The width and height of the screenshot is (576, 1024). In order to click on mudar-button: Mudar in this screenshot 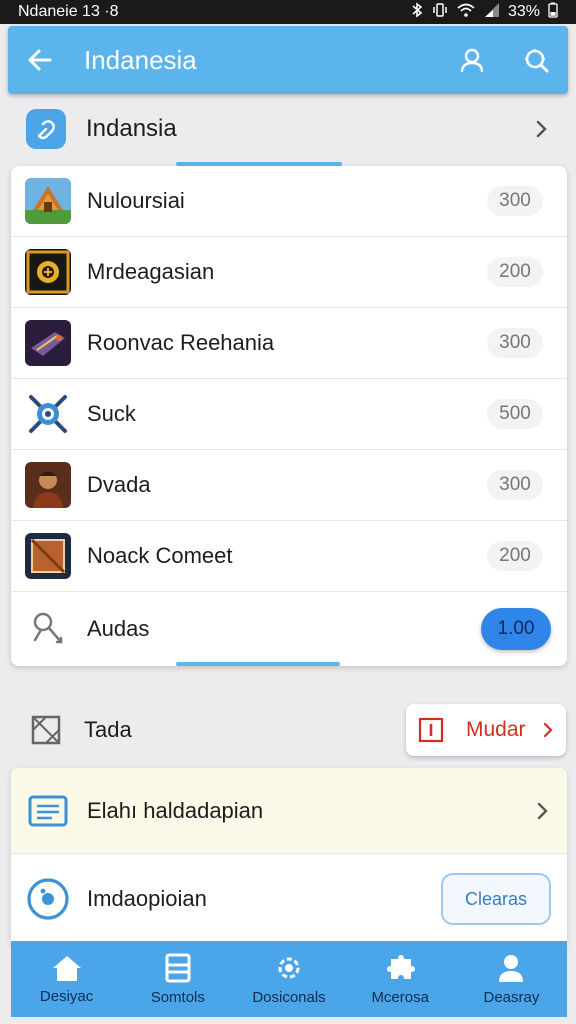, I will do `click(486, 730)`.